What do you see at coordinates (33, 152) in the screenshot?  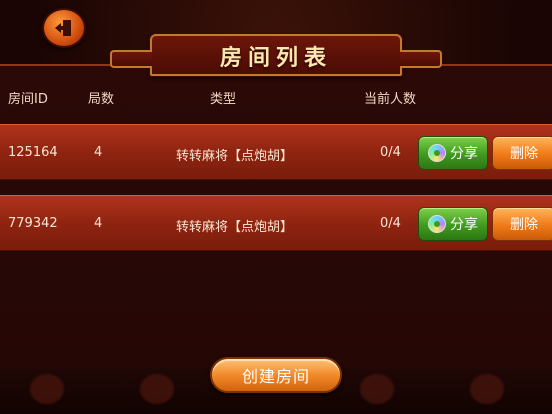 I see `room-id: 125164` at bounding box center [33, 152].